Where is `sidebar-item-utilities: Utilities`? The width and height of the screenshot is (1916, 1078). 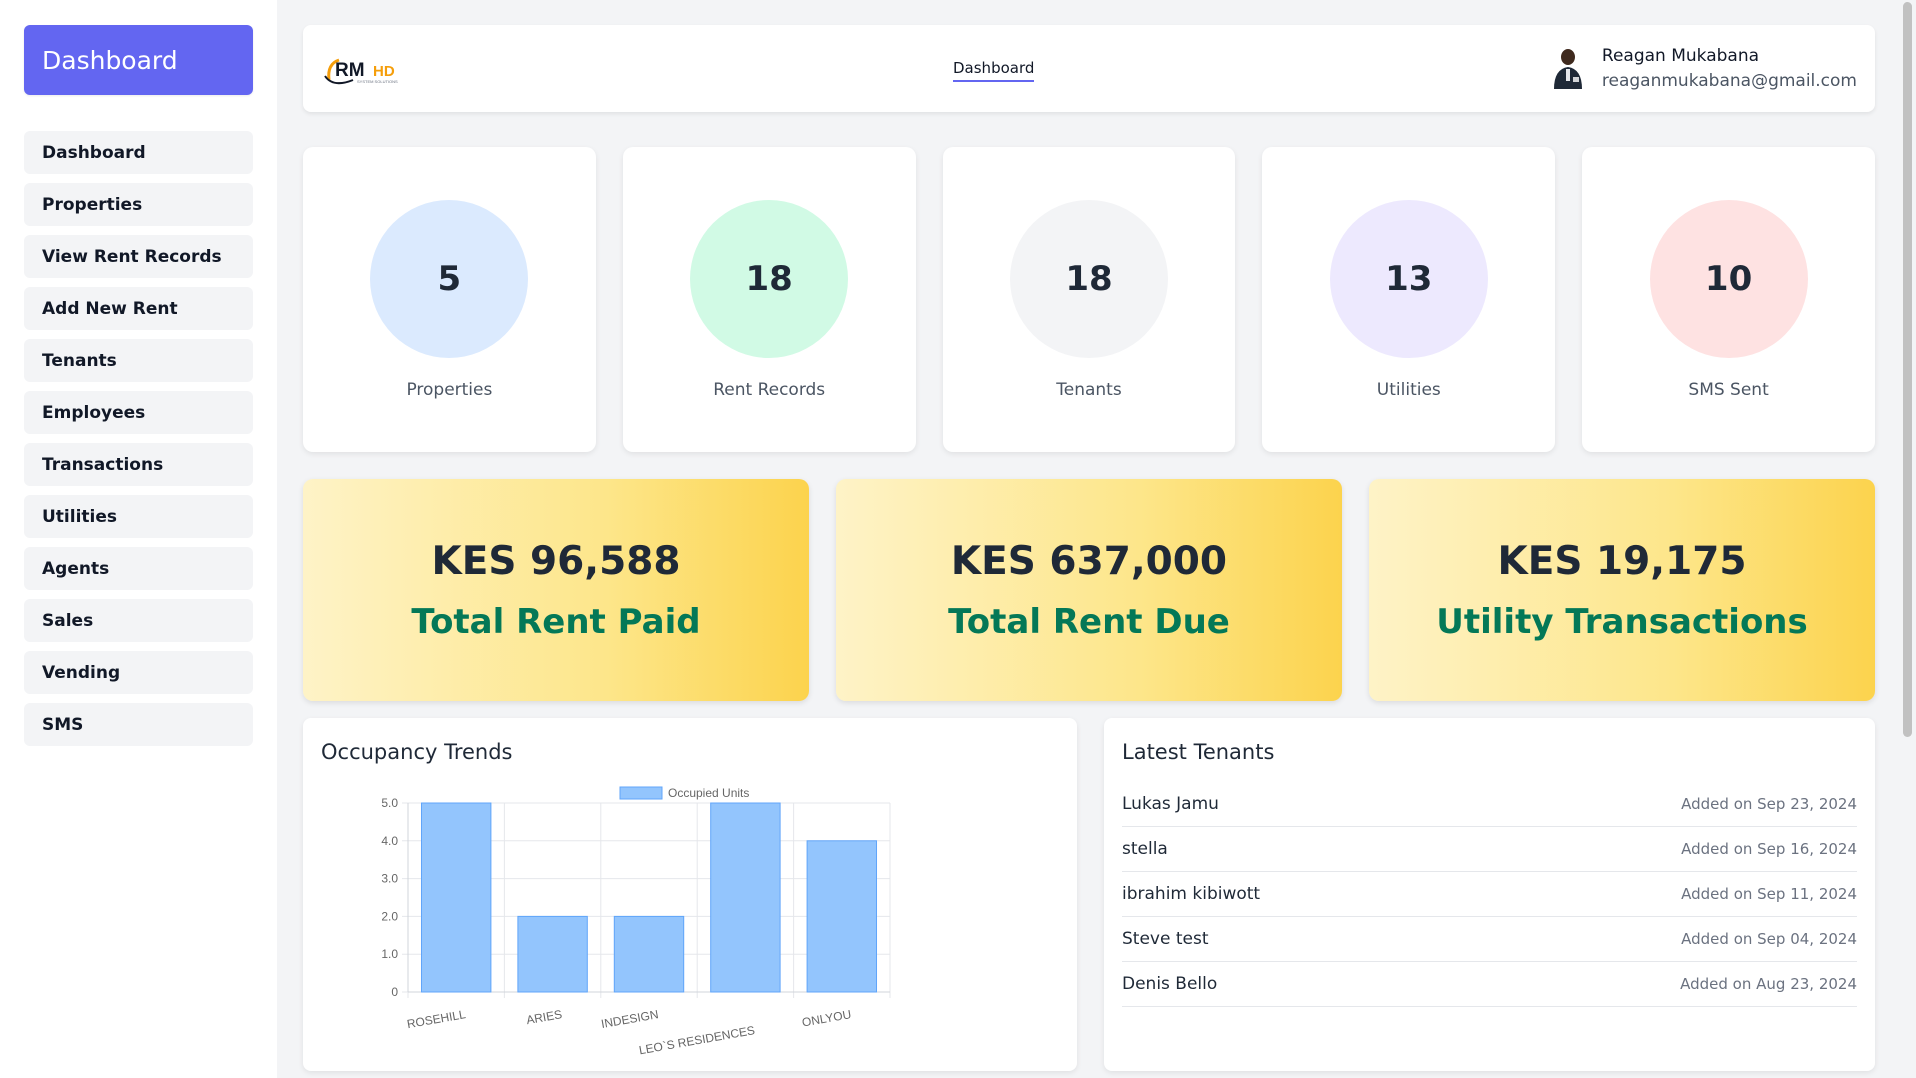 sidebar-item-utilities: Utilities is located at coordinates (138, 516).